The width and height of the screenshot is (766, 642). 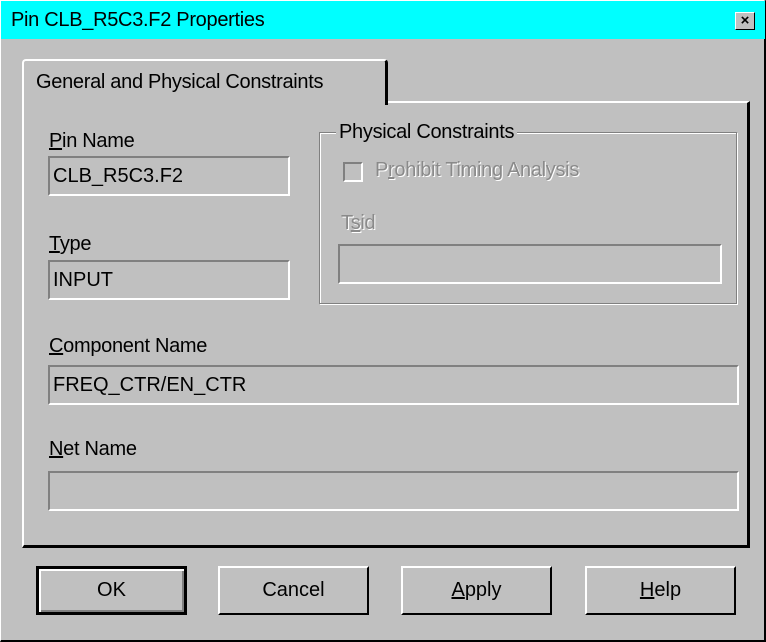 I want to click on tab-general-physical-constraints: General and Physical Constraints, so click(x=205, y=82).